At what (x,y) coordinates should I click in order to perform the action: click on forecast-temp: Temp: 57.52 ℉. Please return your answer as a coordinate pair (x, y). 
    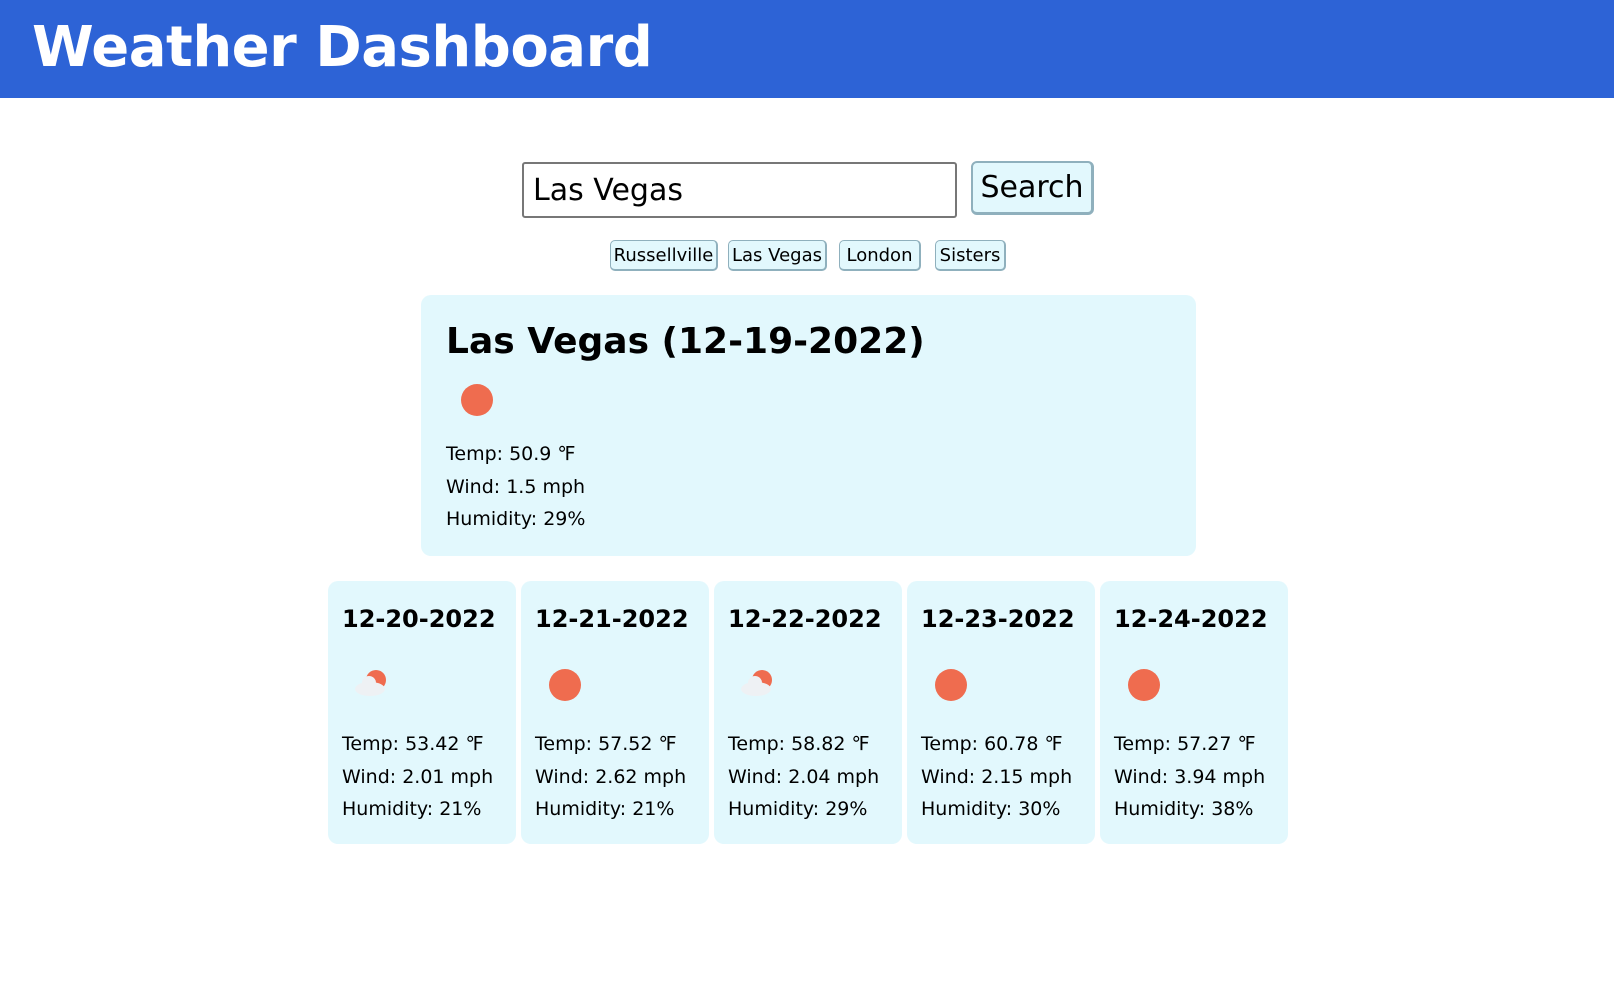
    Looking at the image, I should click on (606, 744).